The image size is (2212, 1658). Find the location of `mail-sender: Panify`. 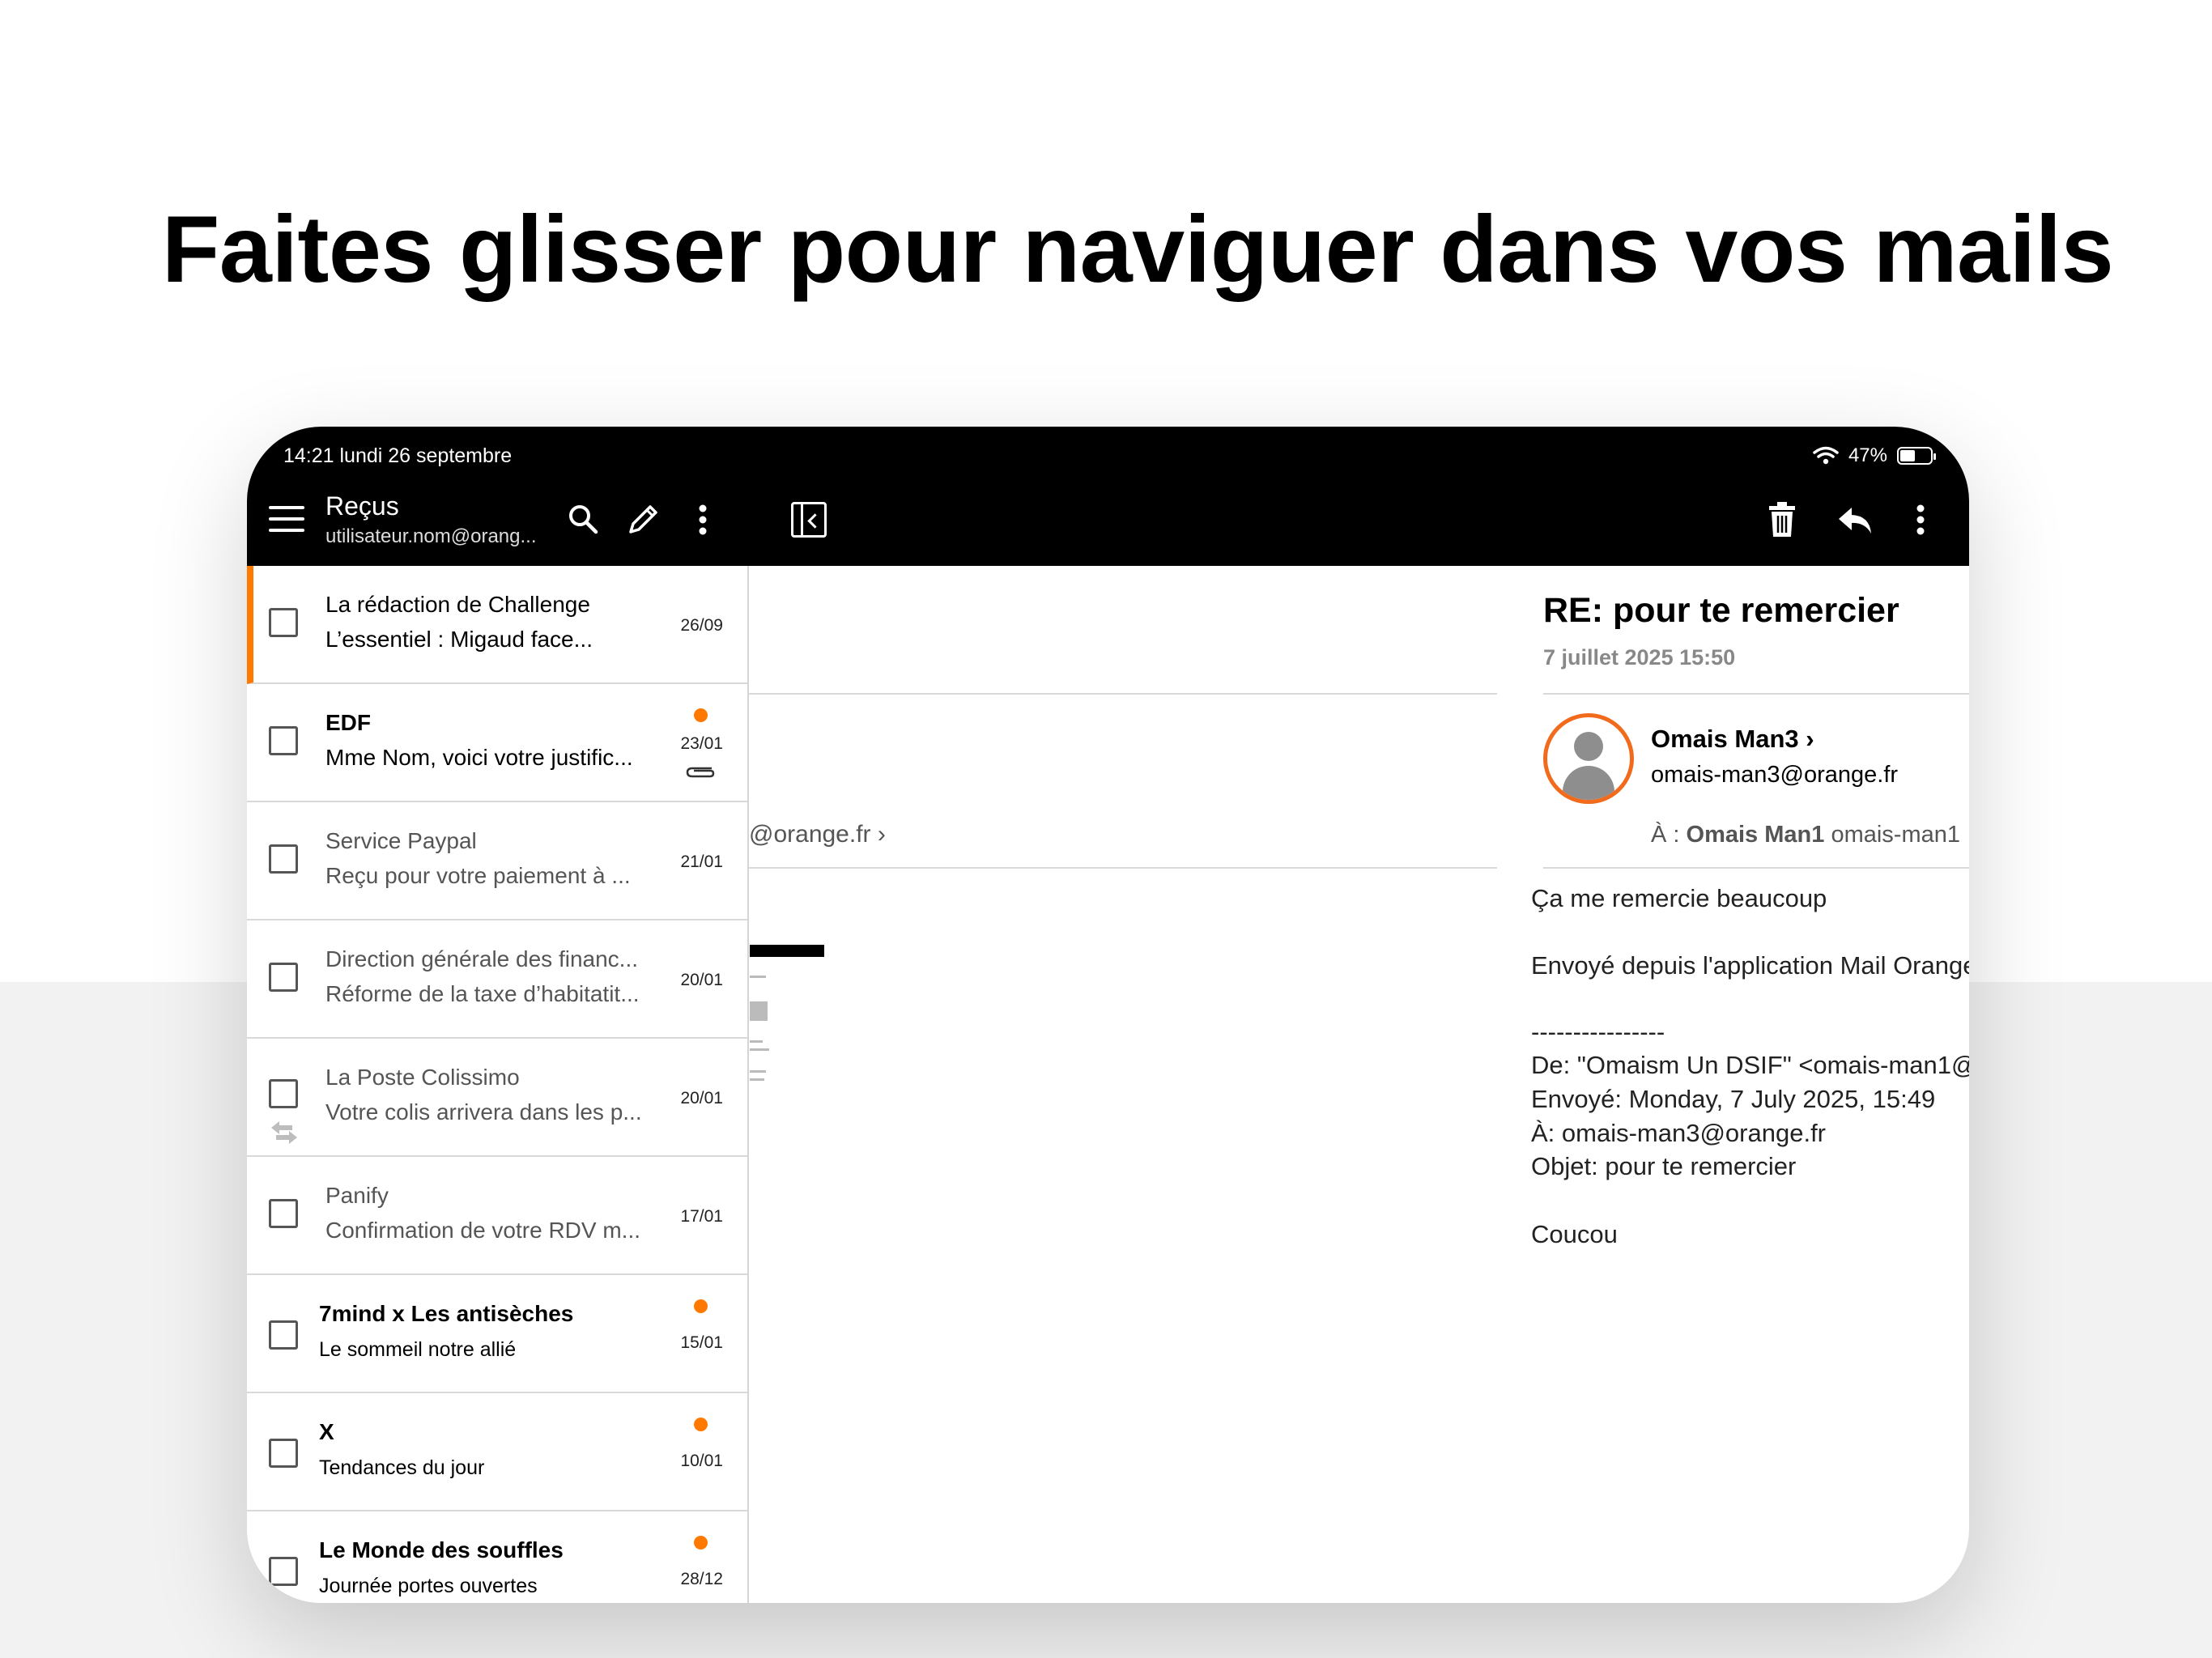

mail-sender: Panify is located at coordinates (357, 1195).